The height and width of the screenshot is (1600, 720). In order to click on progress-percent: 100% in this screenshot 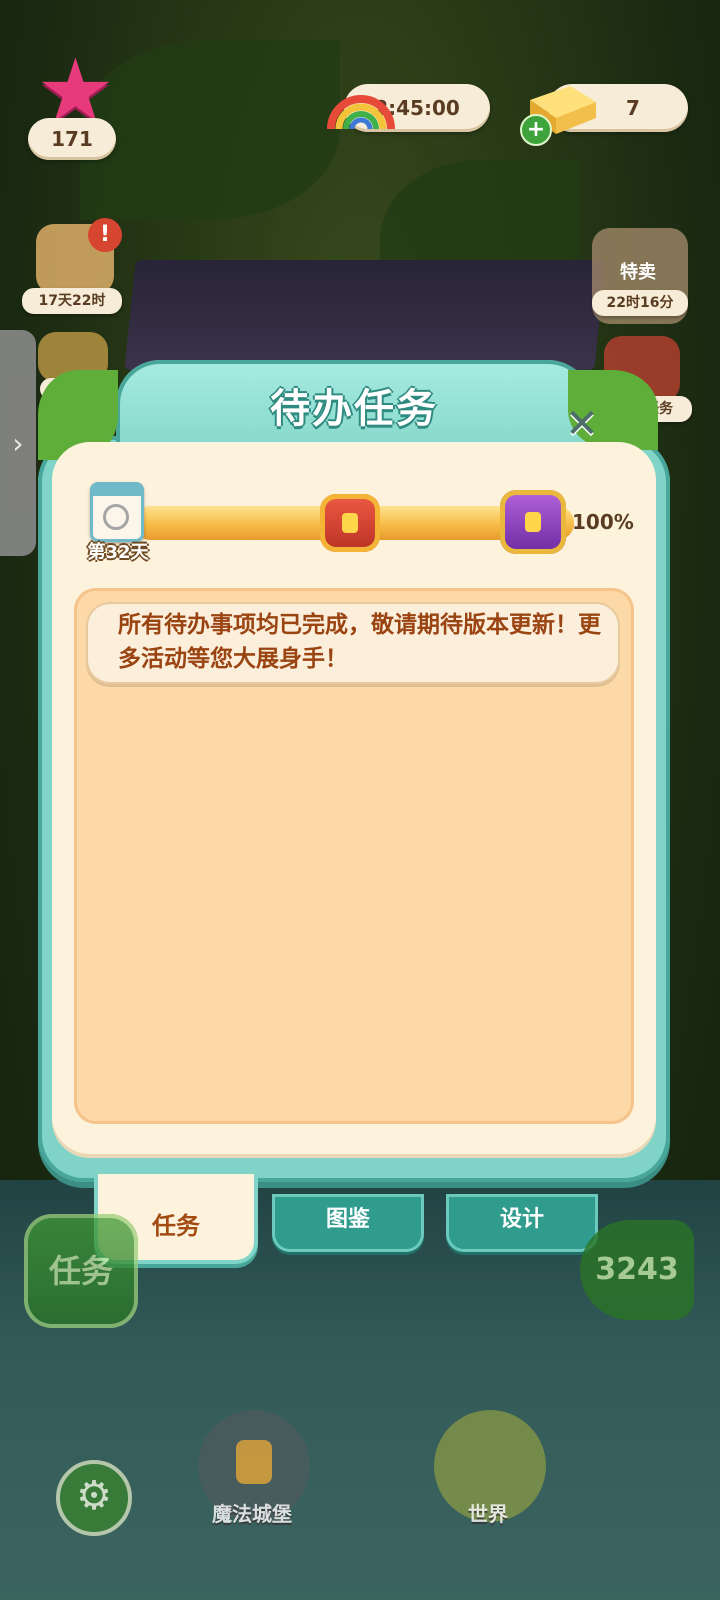, I will do `click(603, 522)`.